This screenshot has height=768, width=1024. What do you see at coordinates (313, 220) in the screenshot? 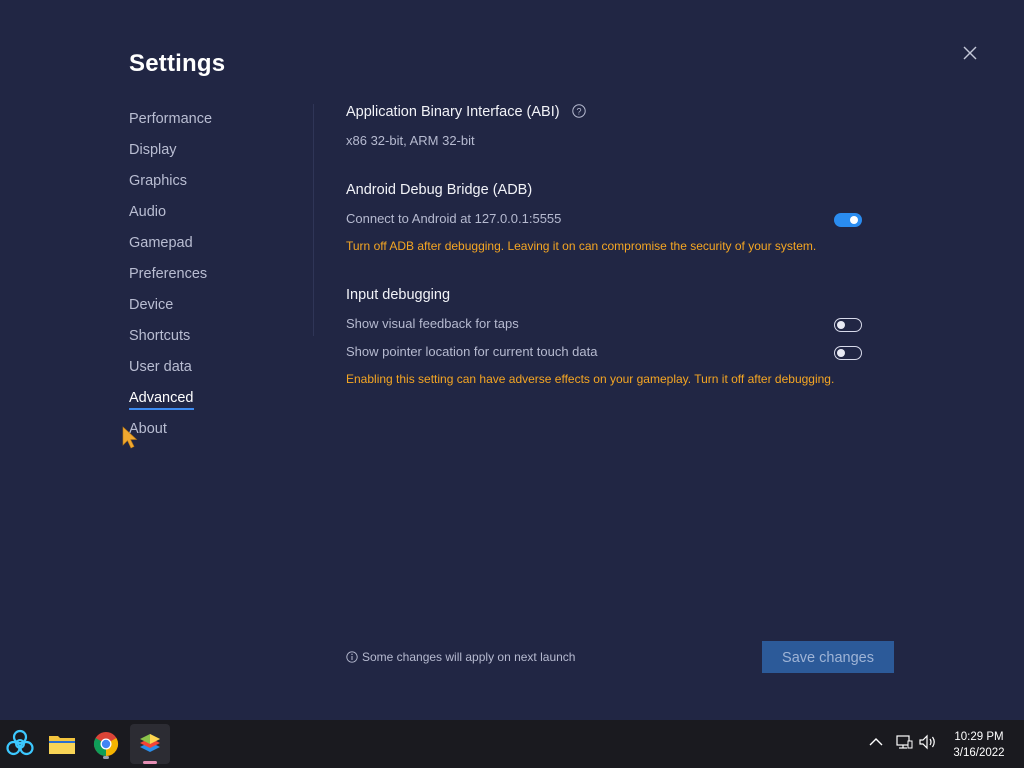
I see `sidebar-divider` at bounding box center [313, 220].